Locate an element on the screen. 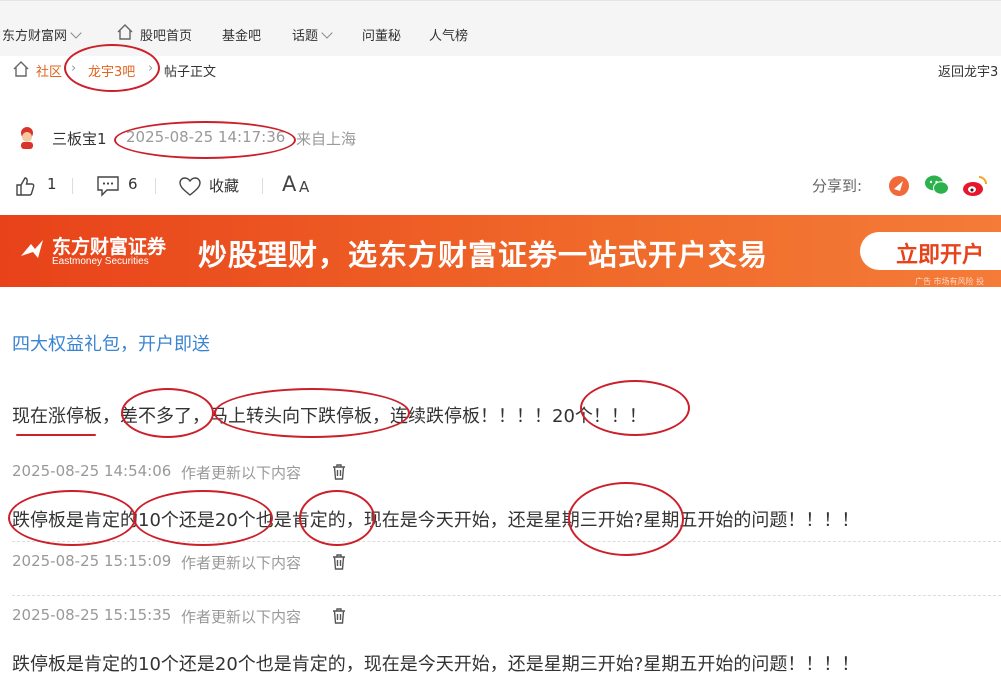  ad-tag: 广告 市场有风险 投 is located at coordinates (950, 281).